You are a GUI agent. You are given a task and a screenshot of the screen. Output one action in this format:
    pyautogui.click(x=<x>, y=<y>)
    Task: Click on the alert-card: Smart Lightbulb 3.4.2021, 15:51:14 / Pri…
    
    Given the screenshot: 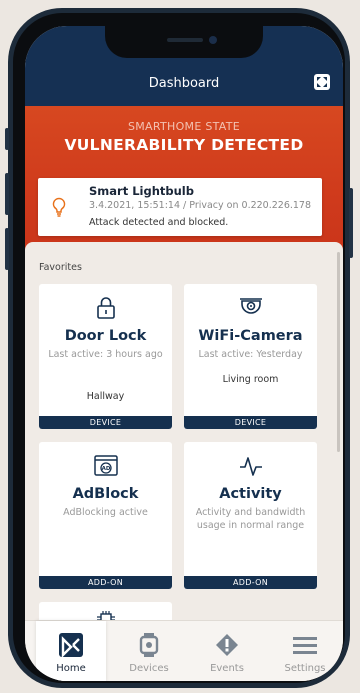 What is the action you would take?
    pyautogui.click(x=180, y=207)
    